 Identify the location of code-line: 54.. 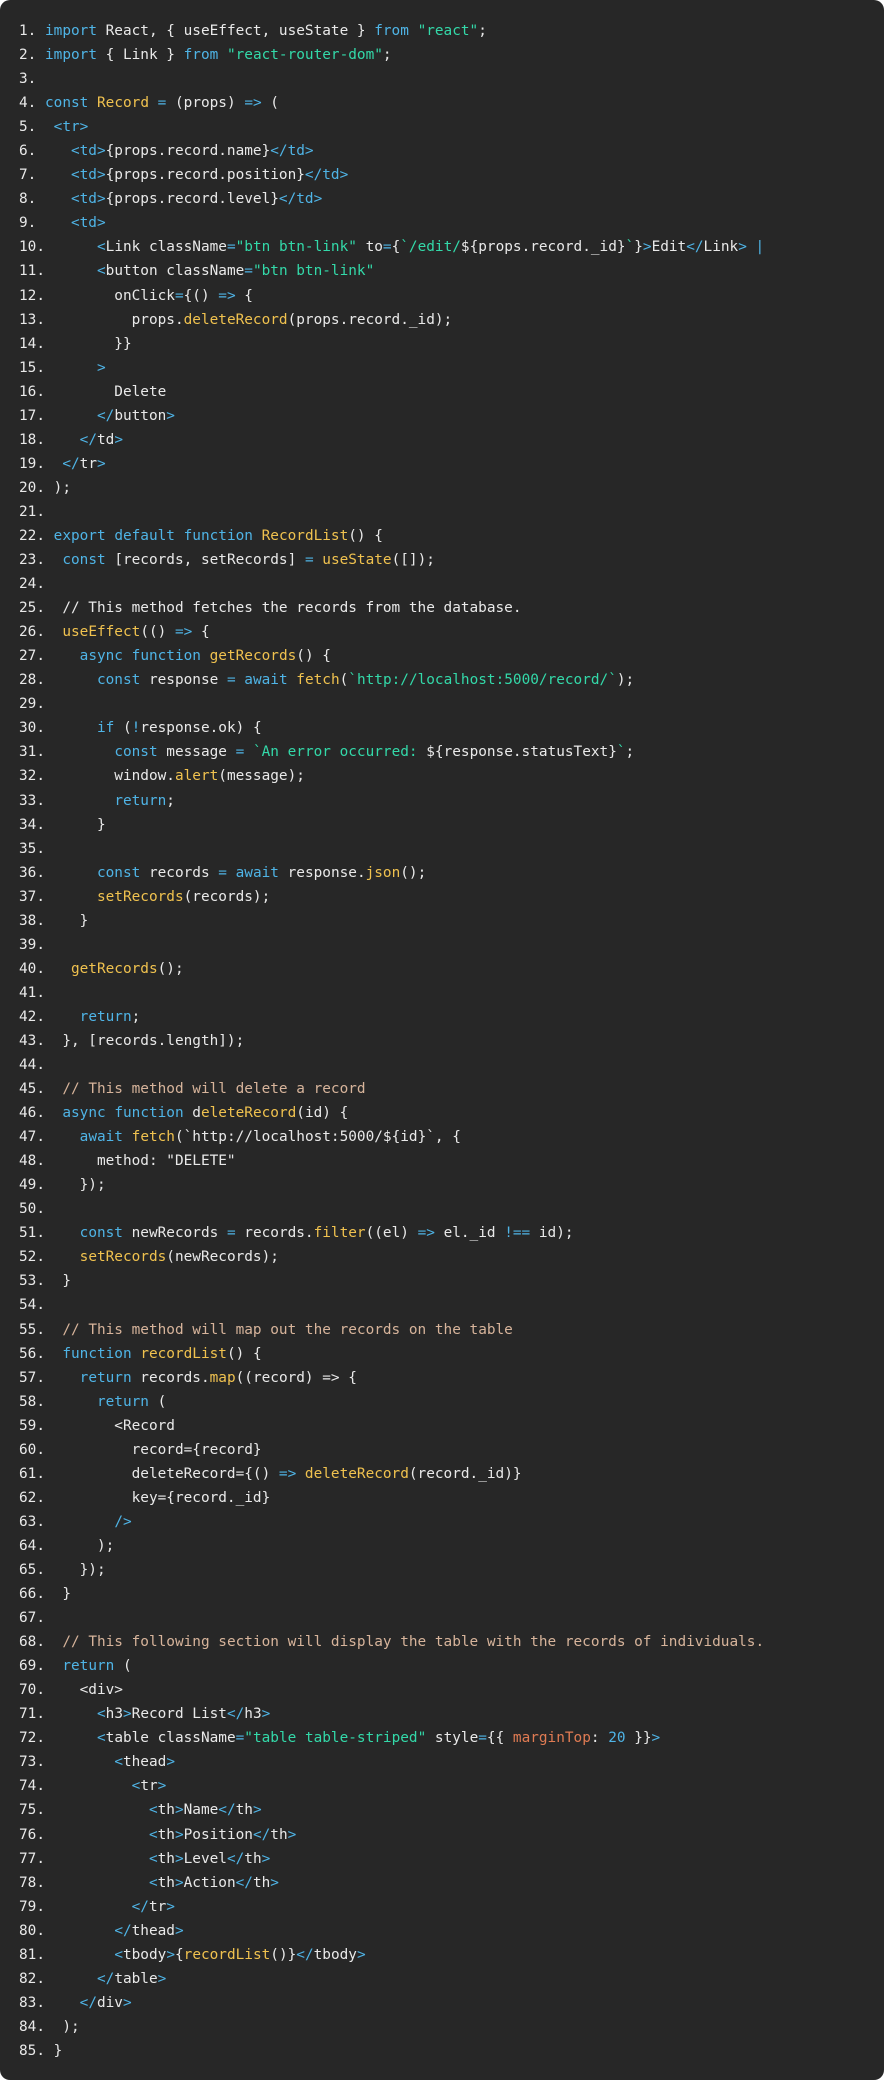
(451, 1305).